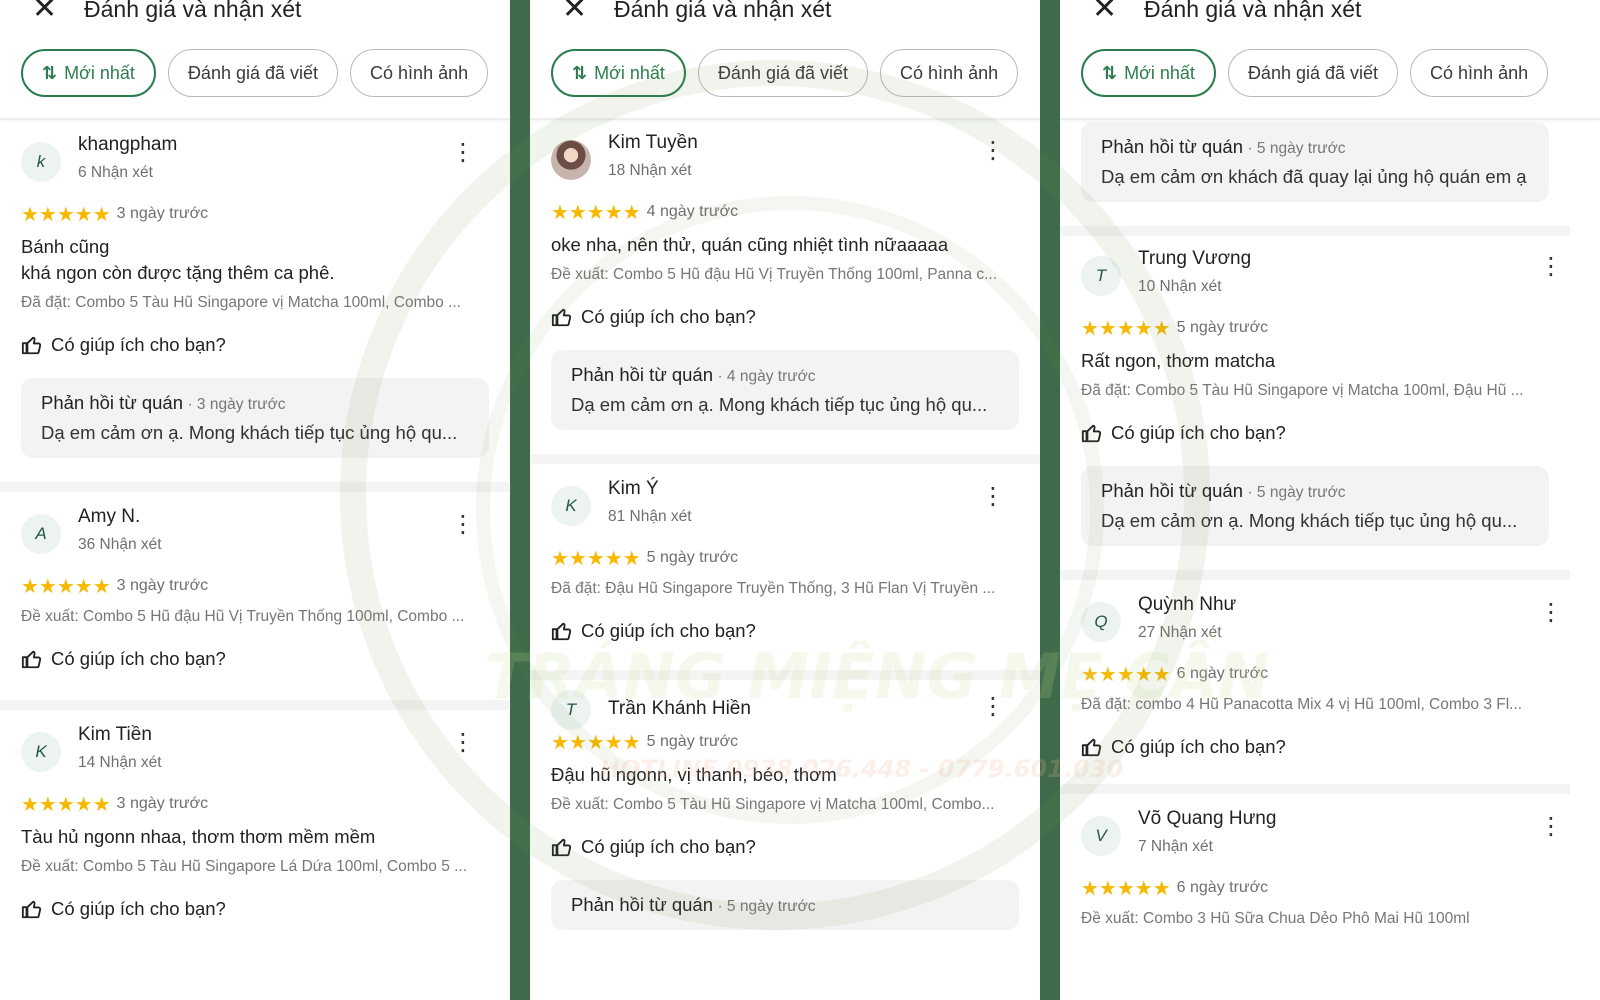 The height and width of the screenshot is (1000, 1600). Describe the element at coordinates (1187, 605) in the screenshot. I see `reviewer-name: Quỳnh Như` at that location.